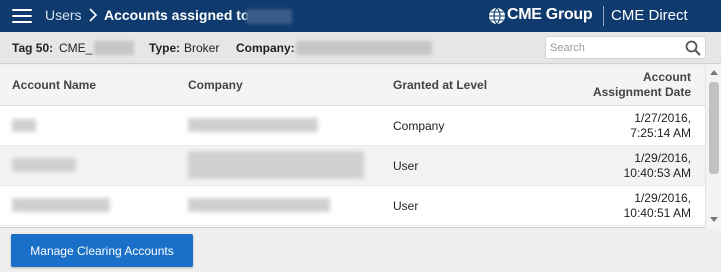 This screenshot has height=272, width=721. Describe the element at coordinates (352, 126) in the screenshot. I see `table-row: Company 1/27/2016, 7:25:14 AM` at that location.